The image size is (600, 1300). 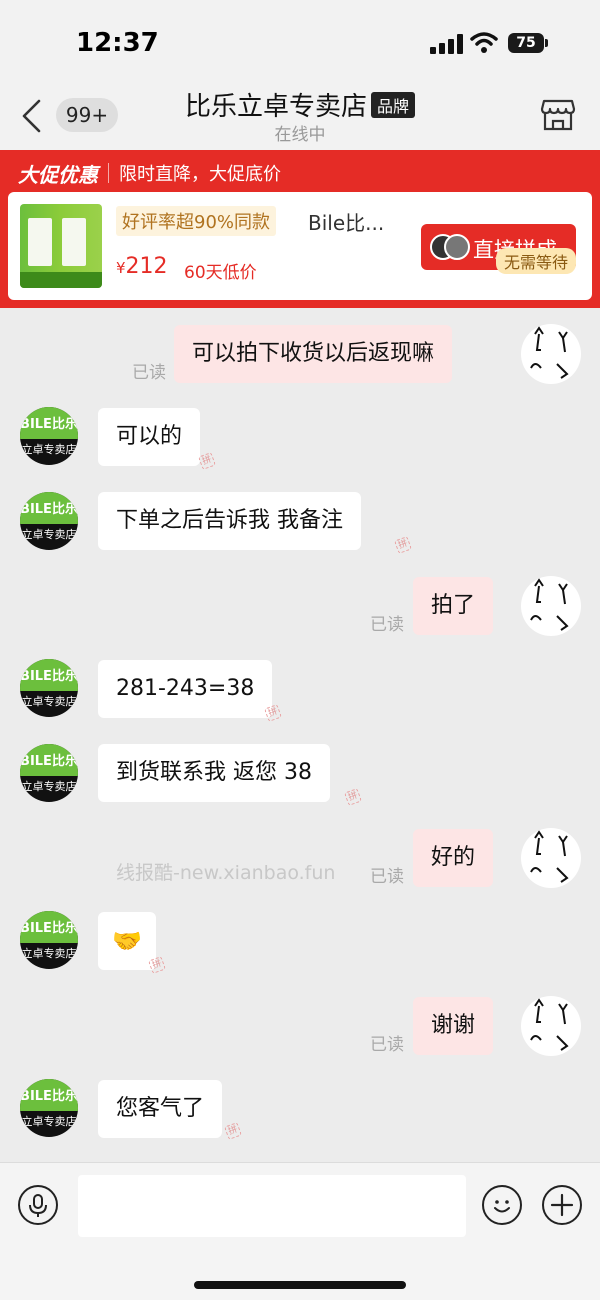 What do you see at coordinates (393, 104) in the screenshot?
I see `brand-tag: 品牌` at bounding box center [393, 104].